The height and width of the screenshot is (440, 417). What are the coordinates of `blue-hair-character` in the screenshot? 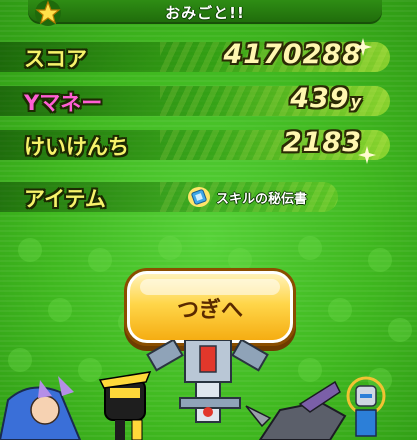 It's located at (41, 408).